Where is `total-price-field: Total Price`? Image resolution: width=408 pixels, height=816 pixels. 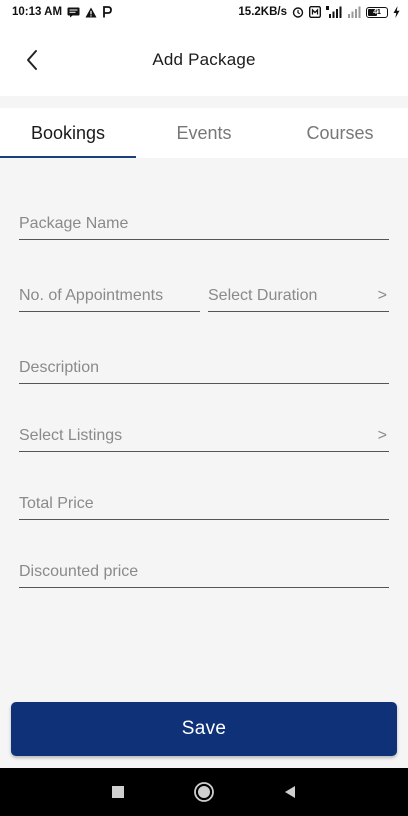
total-price-field: Total Price is located at coordinates (204, 503).